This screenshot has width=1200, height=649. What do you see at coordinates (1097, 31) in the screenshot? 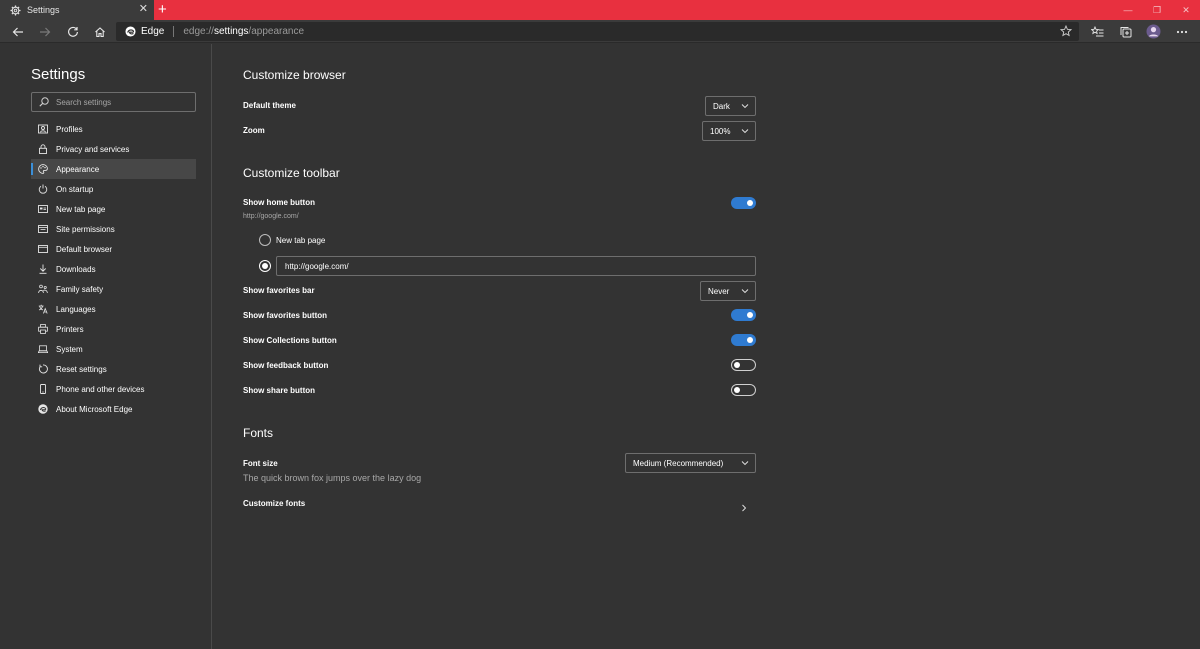
I see `favorites-list-icon` at bounding box center [1097, 31].